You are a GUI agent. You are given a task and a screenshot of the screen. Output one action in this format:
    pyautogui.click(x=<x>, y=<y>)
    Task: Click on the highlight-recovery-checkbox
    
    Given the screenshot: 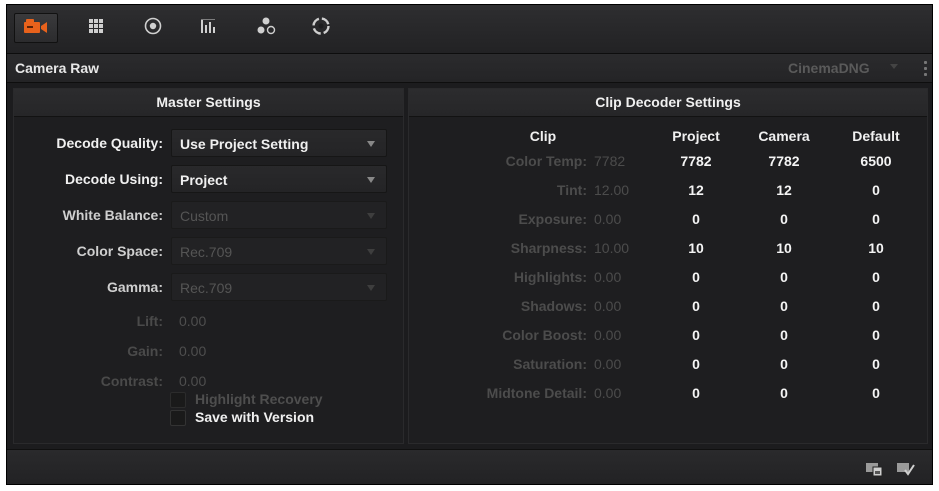 What is the action you would take?
    pyautogui.click(x=178, y=400)
    